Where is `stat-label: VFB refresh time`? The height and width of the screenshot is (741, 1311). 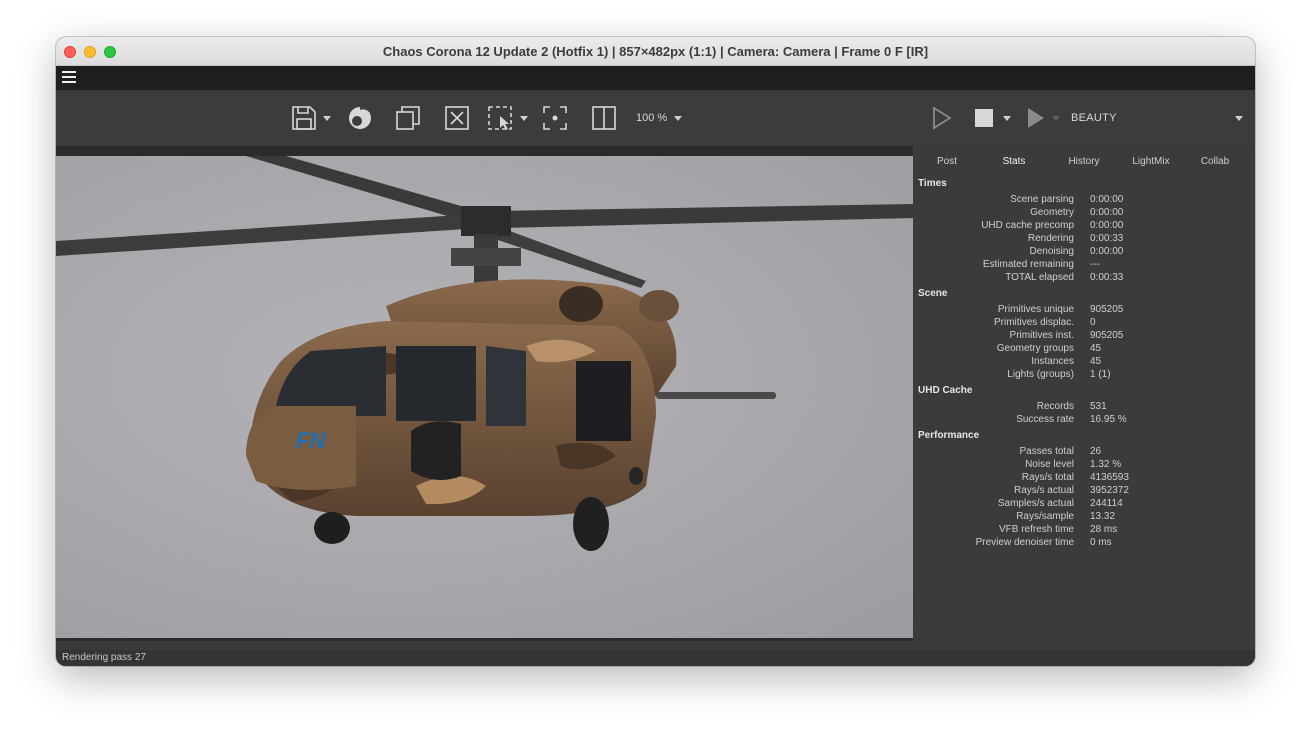 stat-label: VFB refresh time is located at coordinates (1036, 529).